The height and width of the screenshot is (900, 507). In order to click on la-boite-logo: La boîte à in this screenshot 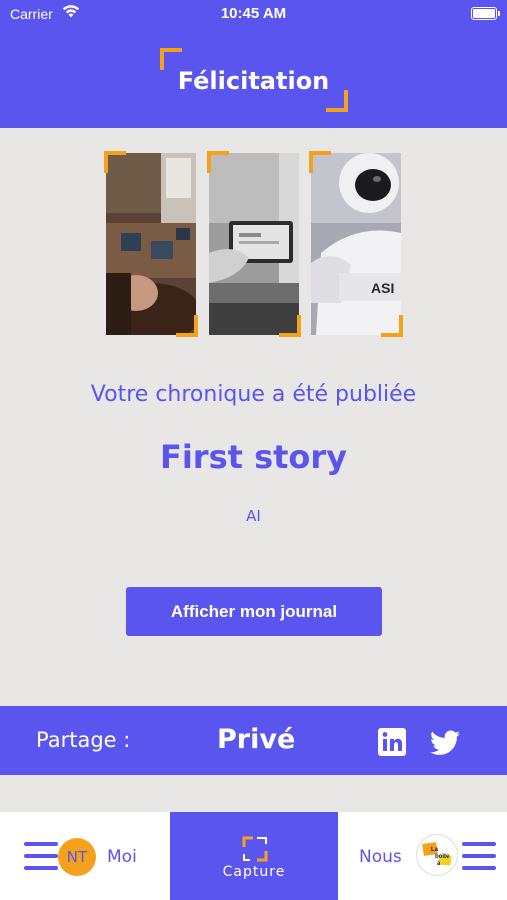, I will do `click(437, 855)`.